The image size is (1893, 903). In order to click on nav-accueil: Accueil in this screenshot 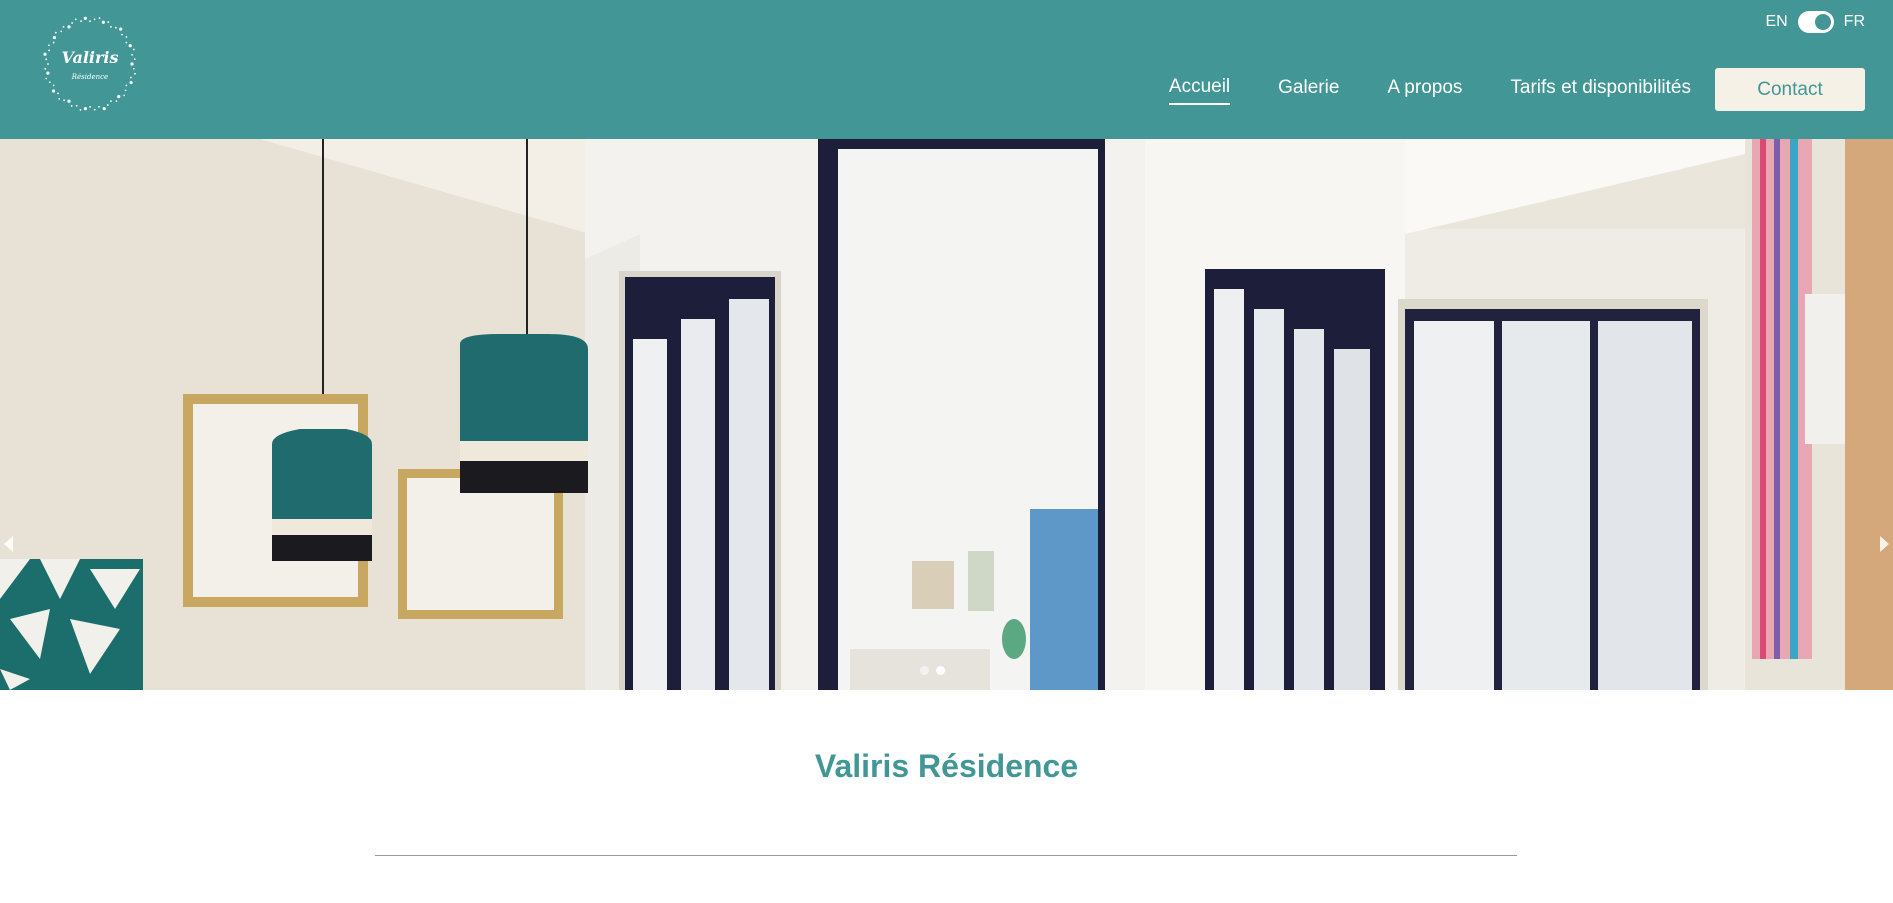, I will do `click(1199, 90)`.